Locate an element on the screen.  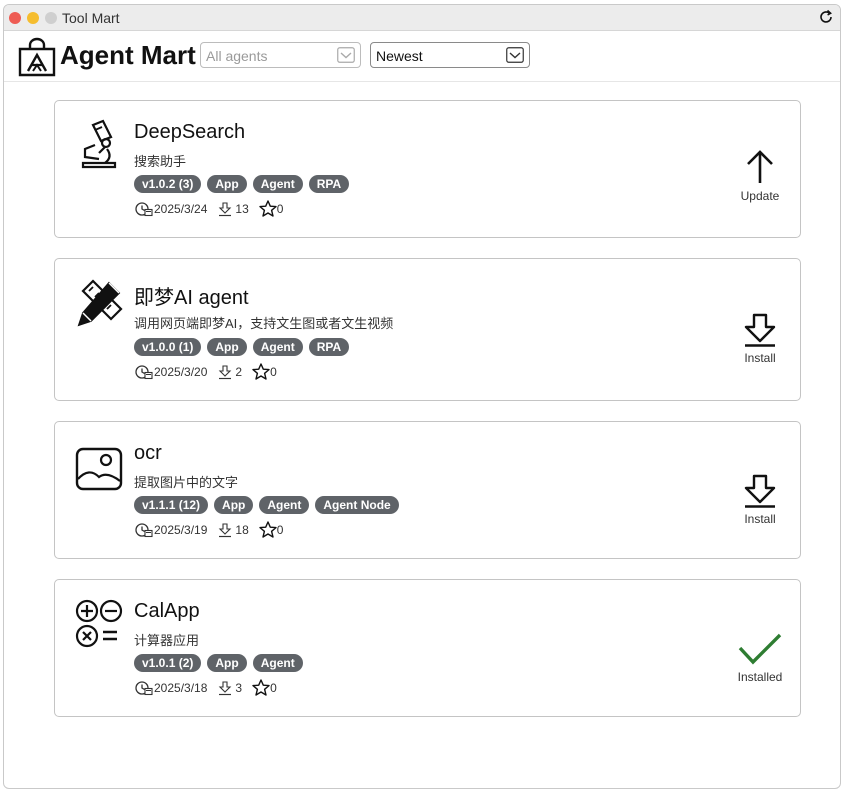
tag-list: v1.1.1 (12) App Agent Agent Node is located at coordinates (266, 505).